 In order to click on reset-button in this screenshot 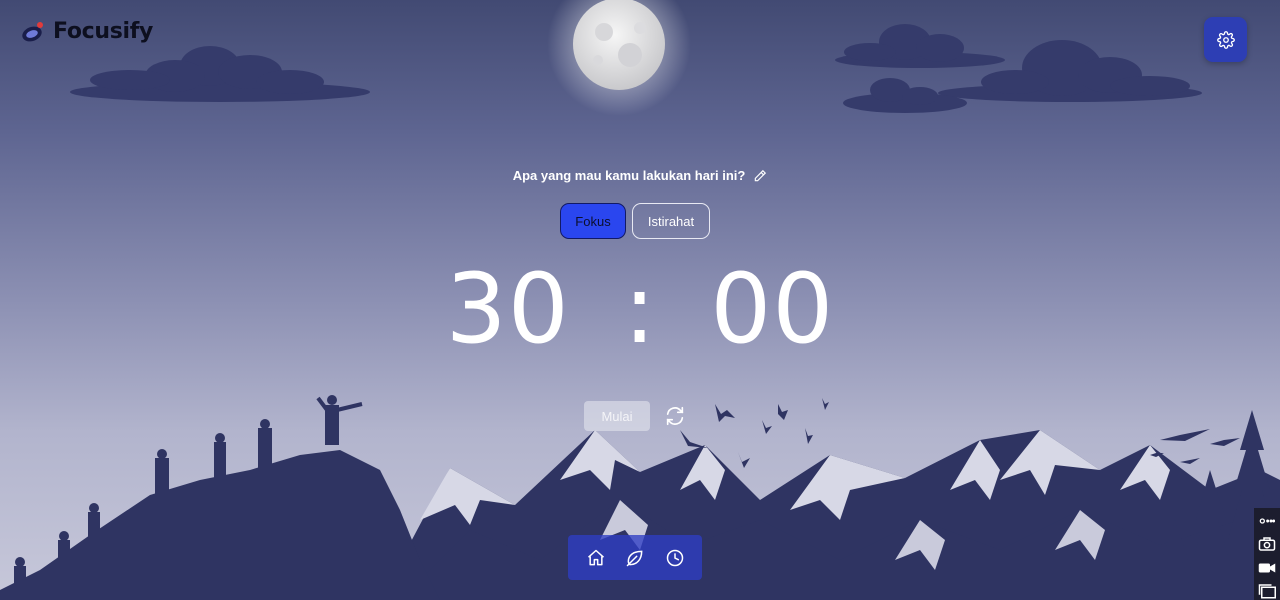, I will do `click(675, 416)`.